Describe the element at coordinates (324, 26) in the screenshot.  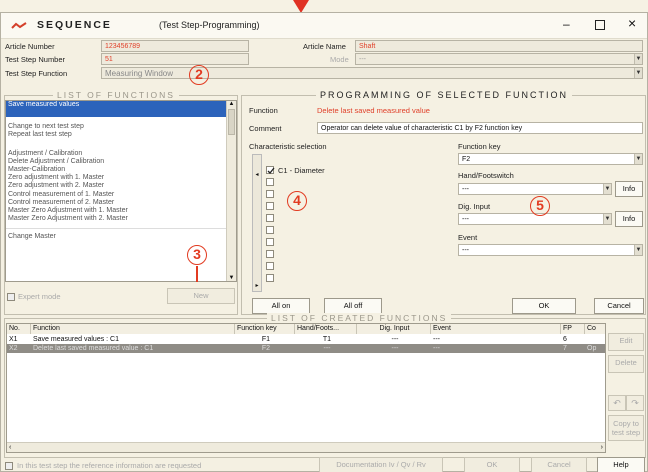
I see `title-bar: SEQUENCE (Test Step-Programming) – ×` at that location.